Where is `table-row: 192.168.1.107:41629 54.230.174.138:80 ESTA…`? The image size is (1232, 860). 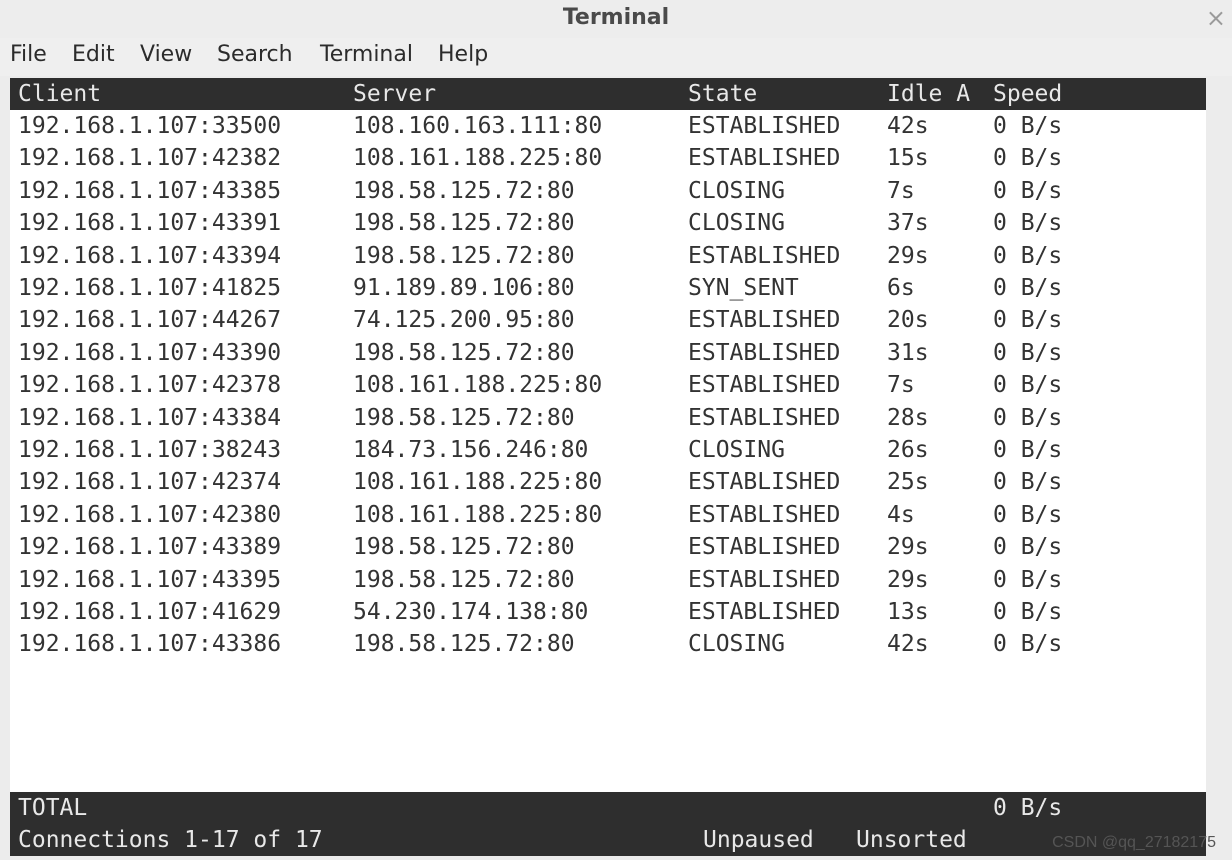
table-row: 192.168.1.107:41629 54.230.174.138:80 ESTA… is located at coordinates (608, 612).